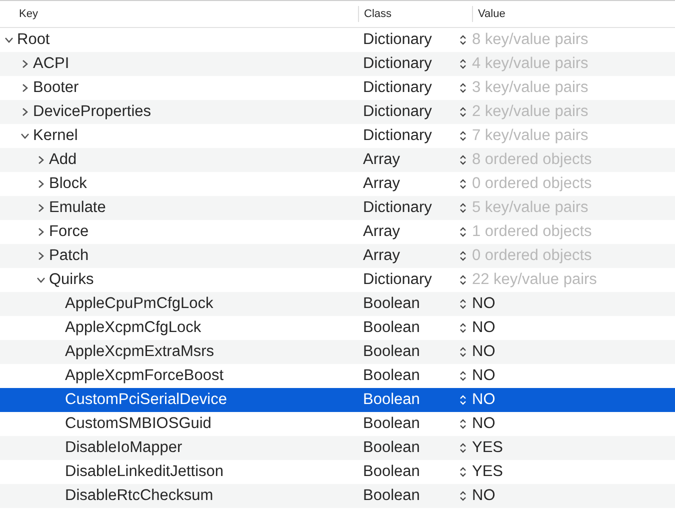 This screenshot has width=675, height=520. I want to click on value-text: 8 key/value pairs, so click(530, 40).